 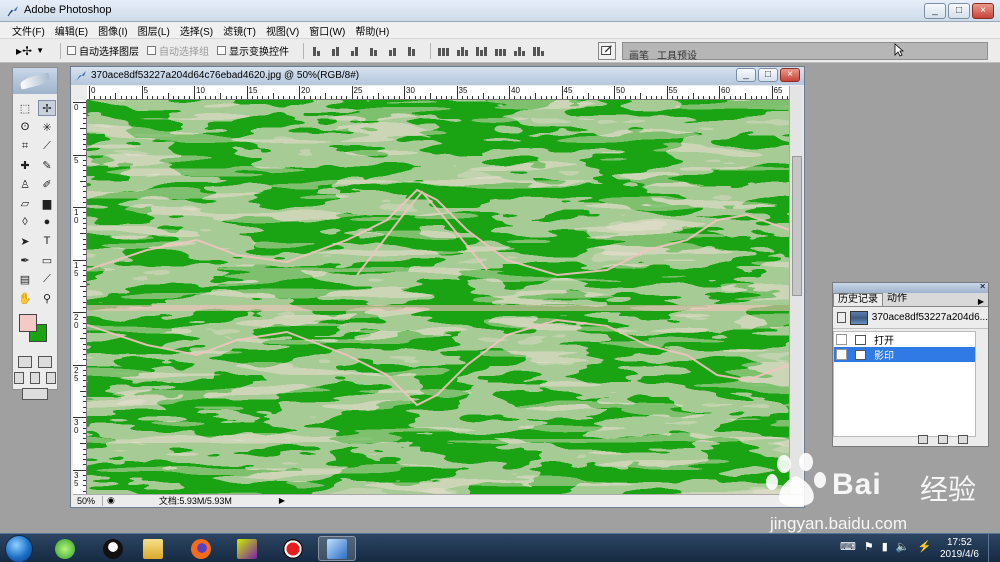 What do you see at coordinates (354, 50) in the screenshot?
I see `align-bottom-icon` at bounding box center [354, 50].